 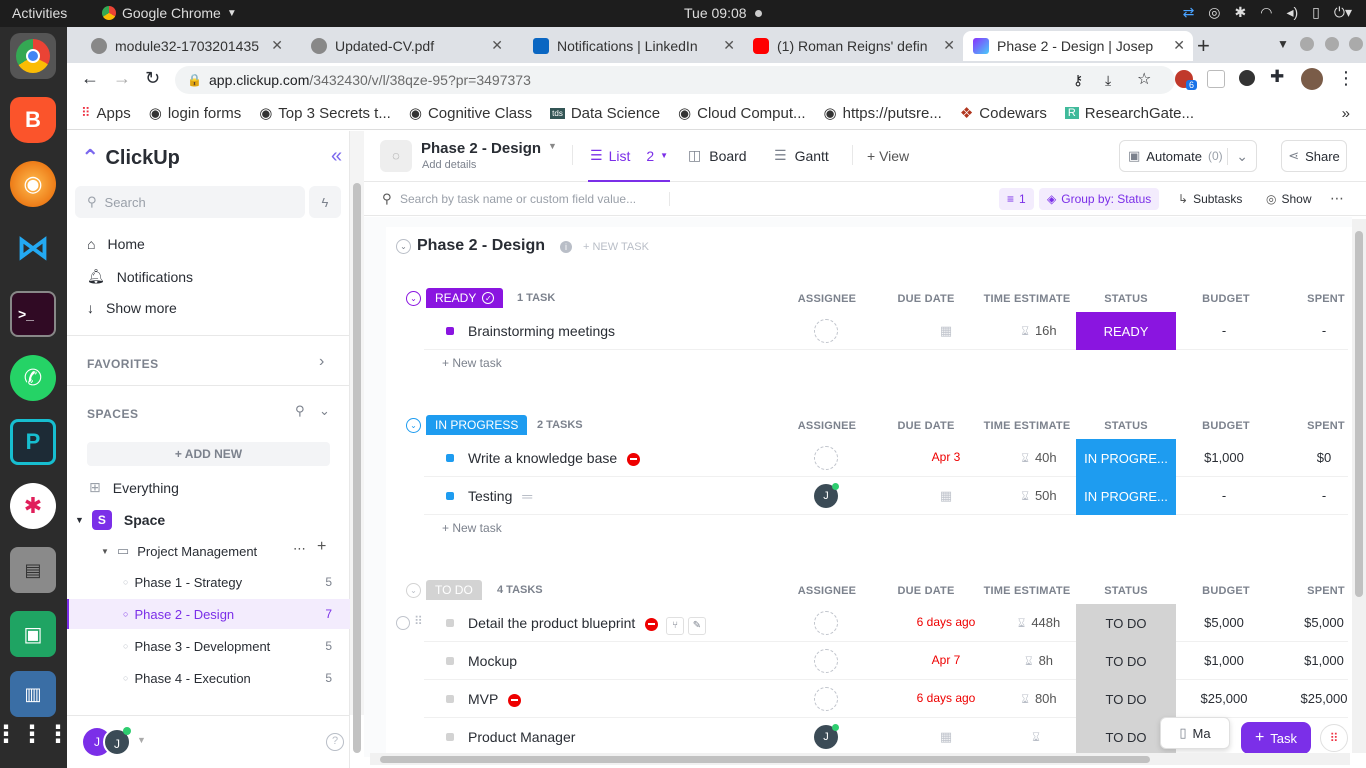 What do you see at coordinates (616, 247) in the screenshot?
I see `new-task-header-button: + NEW TASK` at bounding box center [616, 247].